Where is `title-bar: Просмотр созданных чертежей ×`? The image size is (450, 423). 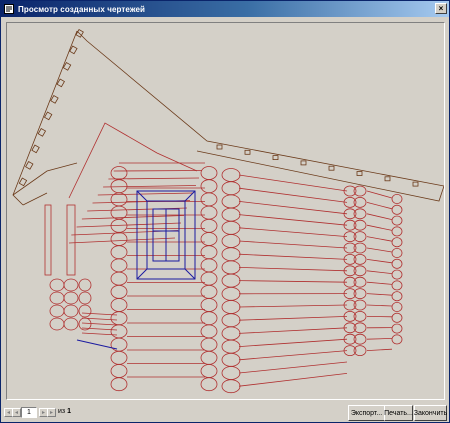
title-bar: Просмотр созданных чертежей × is located at coordinates (225, 9).